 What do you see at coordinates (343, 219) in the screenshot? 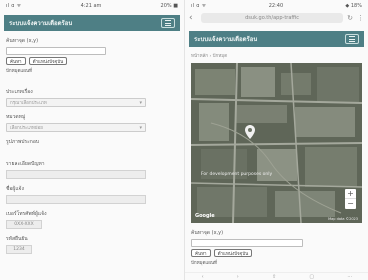
I see `map-terms: Map data ©2023` at bounding box center [343, 219].